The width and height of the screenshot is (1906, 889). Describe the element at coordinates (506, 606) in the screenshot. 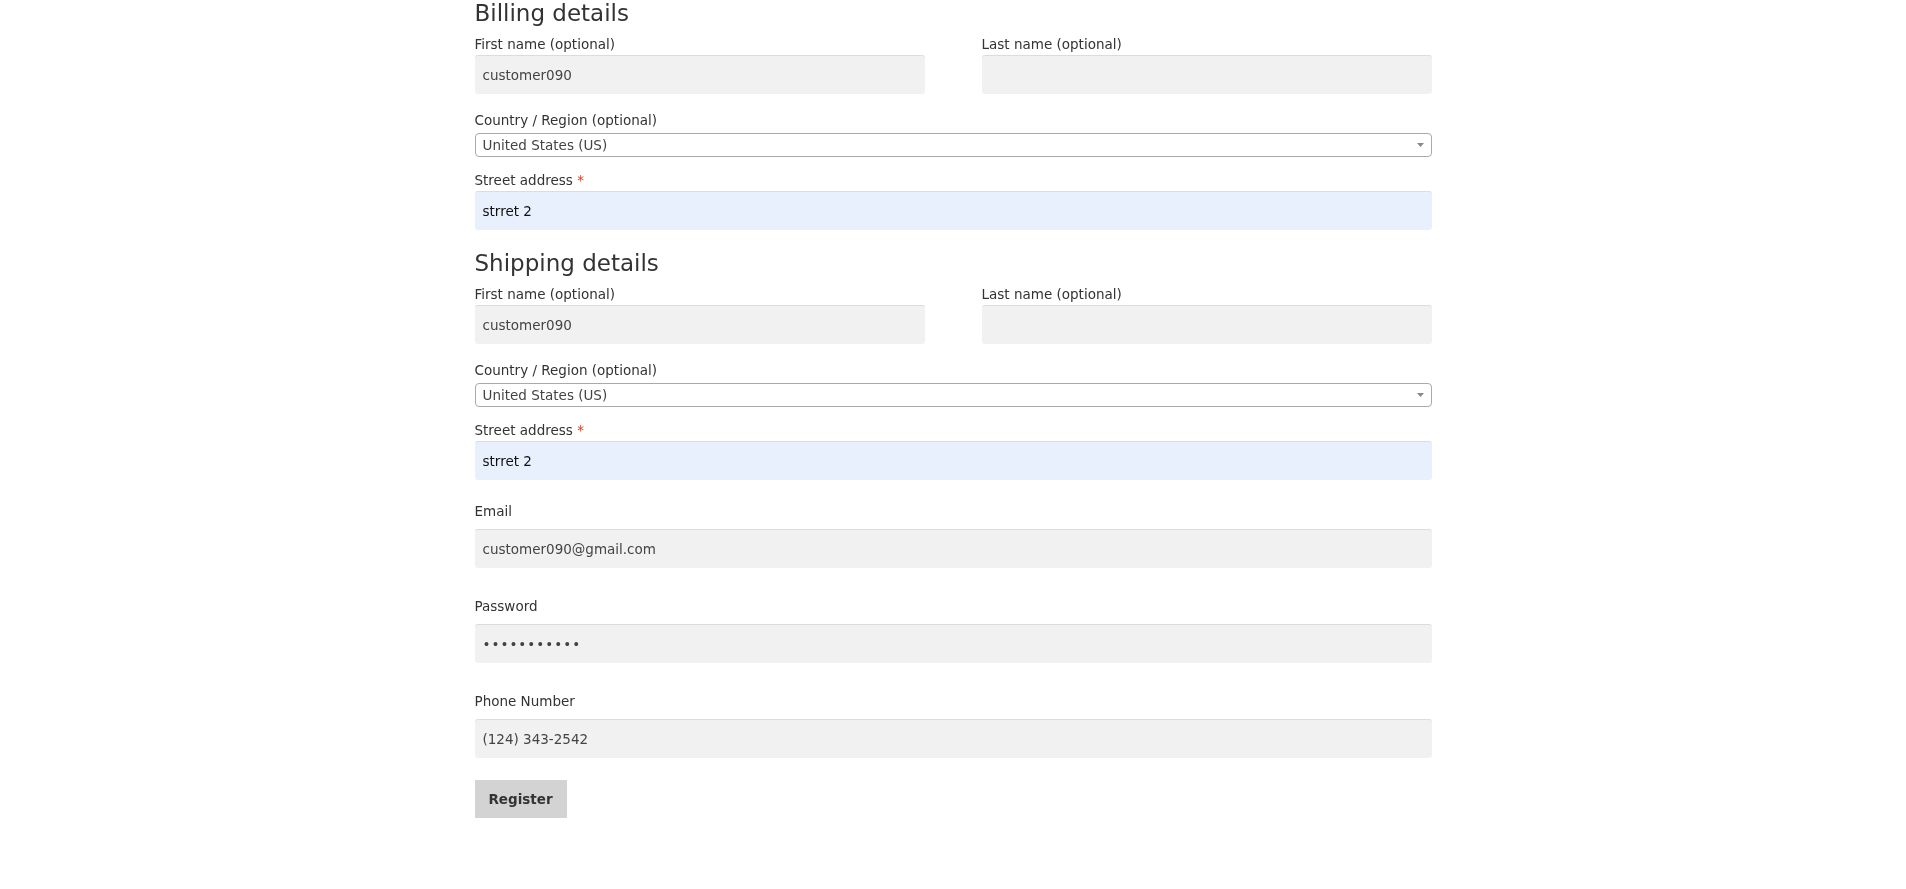

I see `field-label: Password` at that location.